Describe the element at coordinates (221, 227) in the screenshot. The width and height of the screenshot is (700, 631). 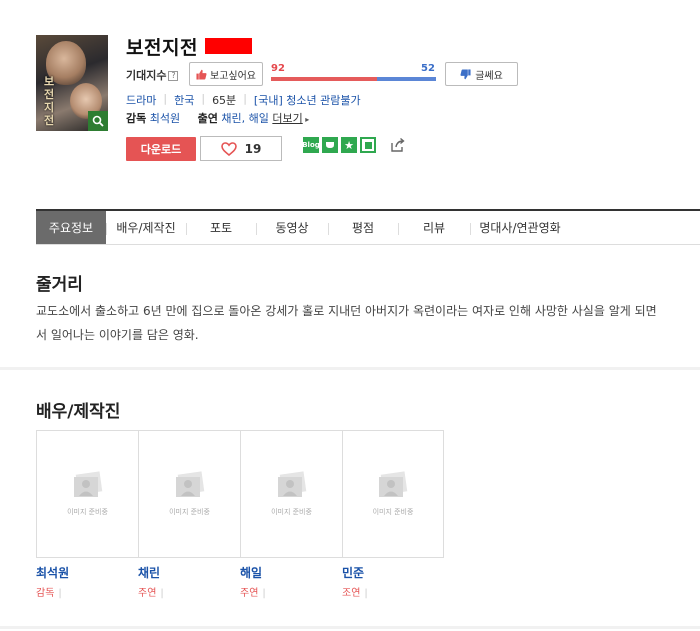
I see `tab-photo: 포토` at that location.